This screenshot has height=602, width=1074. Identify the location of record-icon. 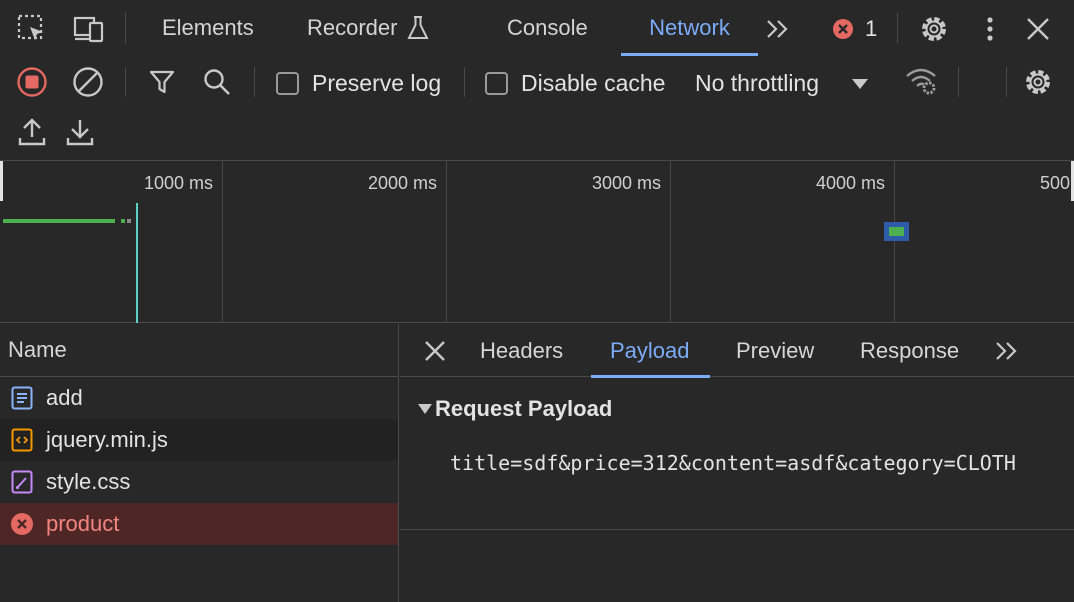
(32, 82).